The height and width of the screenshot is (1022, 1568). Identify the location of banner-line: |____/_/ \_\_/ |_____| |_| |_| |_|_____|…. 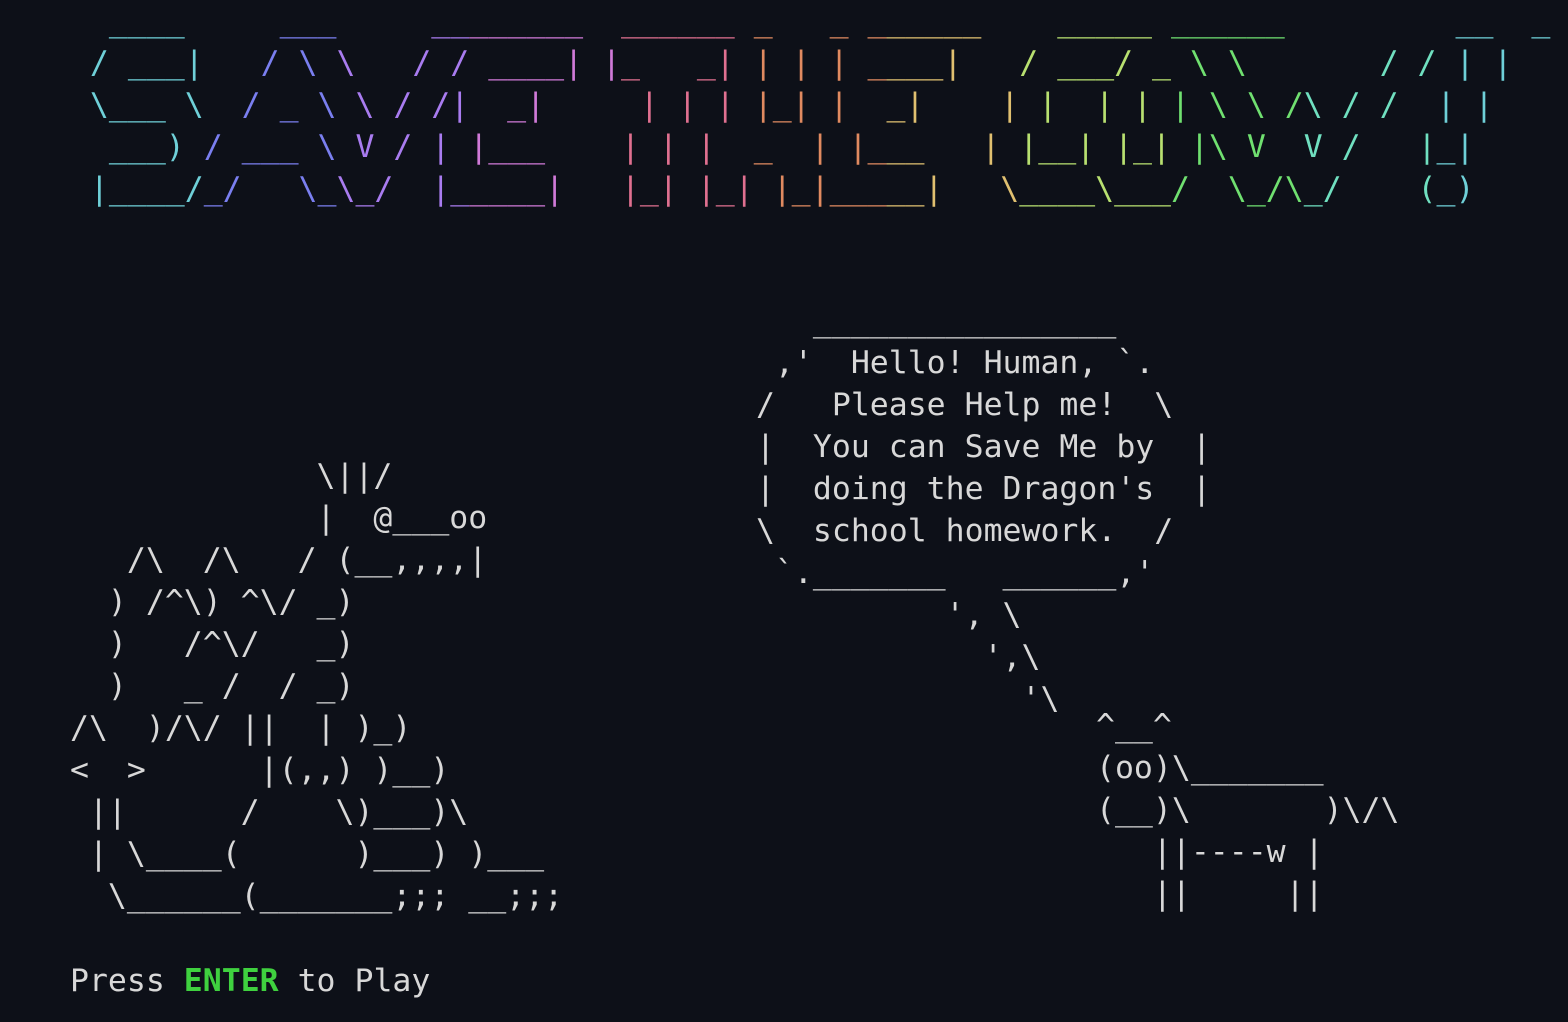
(763, 189).